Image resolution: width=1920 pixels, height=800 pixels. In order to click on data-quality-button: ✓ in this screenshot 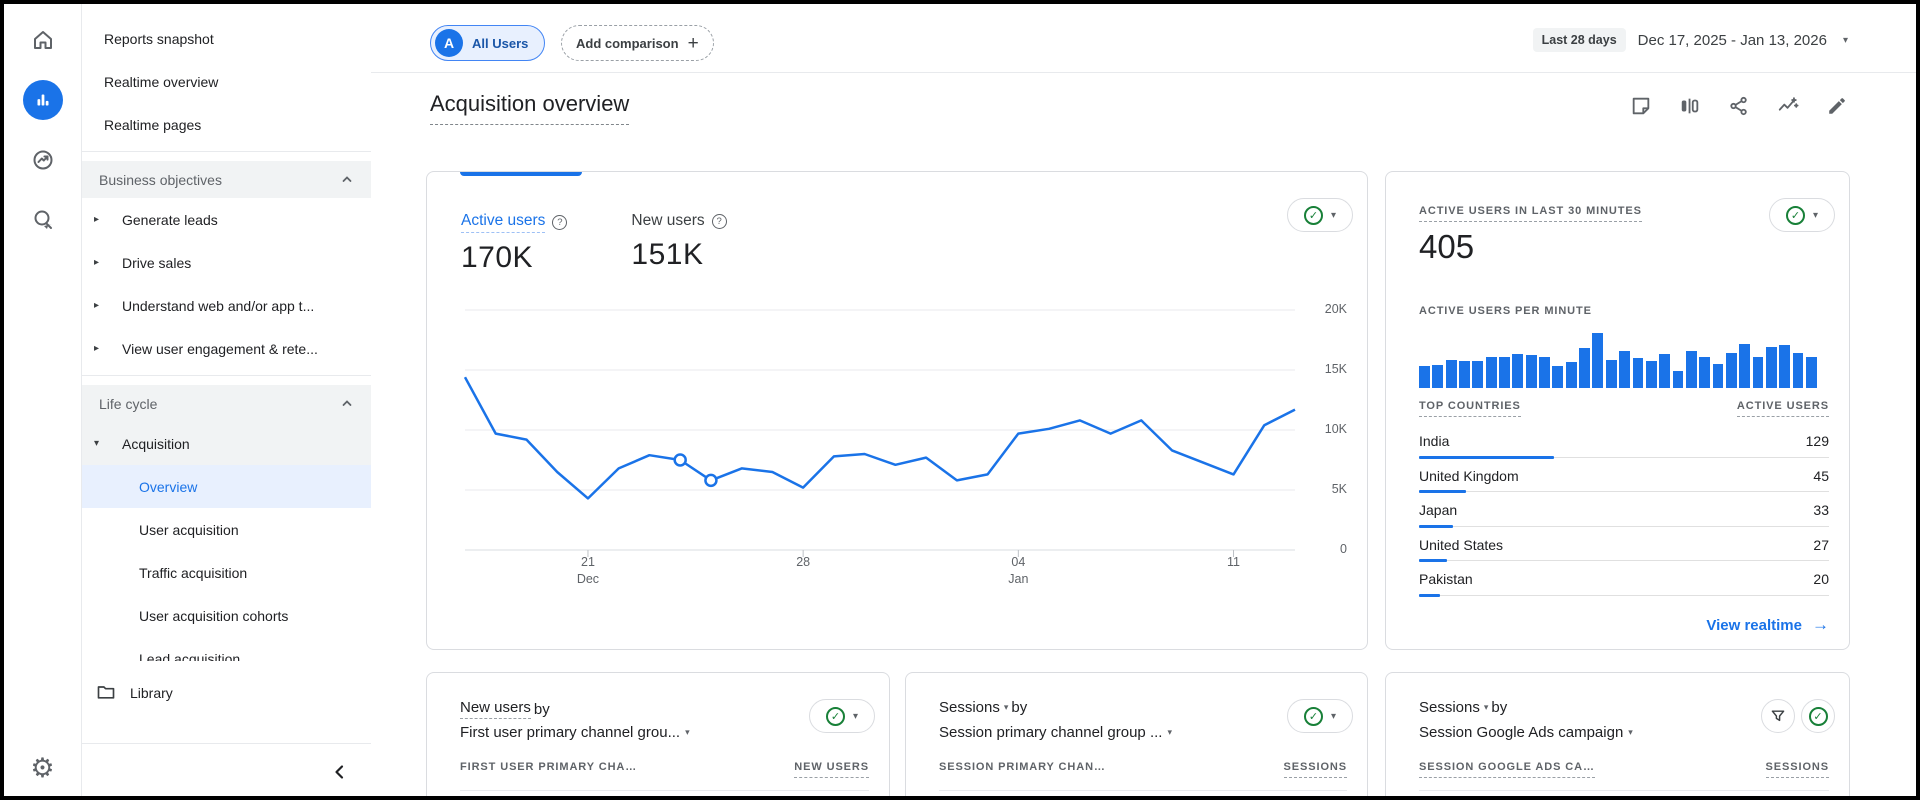, I will do `click(1818, 716)`.